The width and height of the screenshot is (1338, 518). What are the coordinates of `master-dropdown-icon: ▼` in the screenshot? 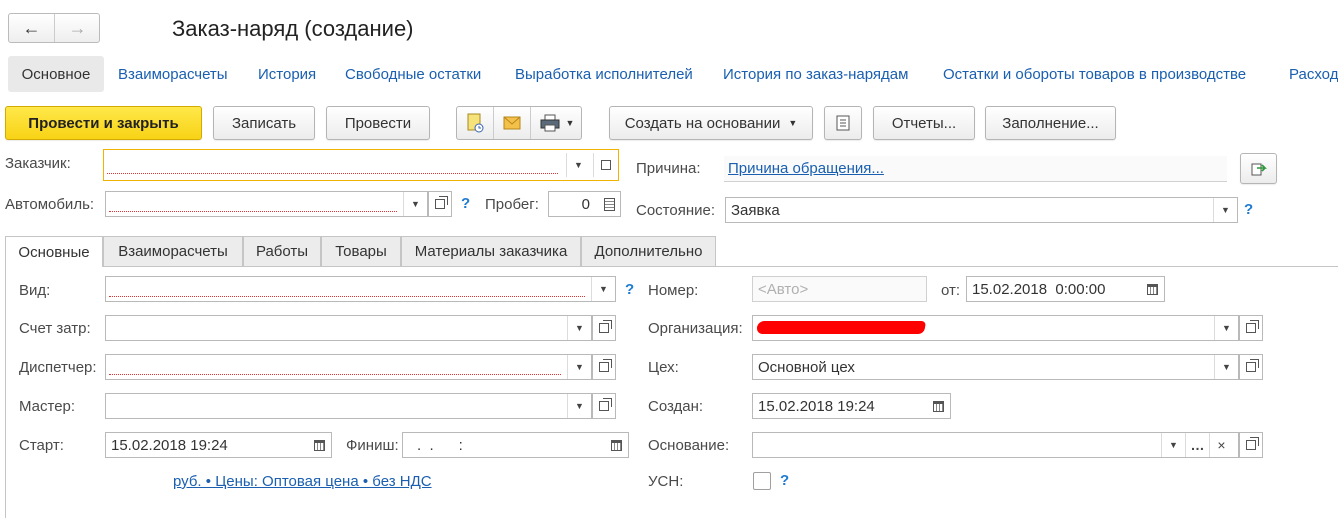 It's located at (579, 406).